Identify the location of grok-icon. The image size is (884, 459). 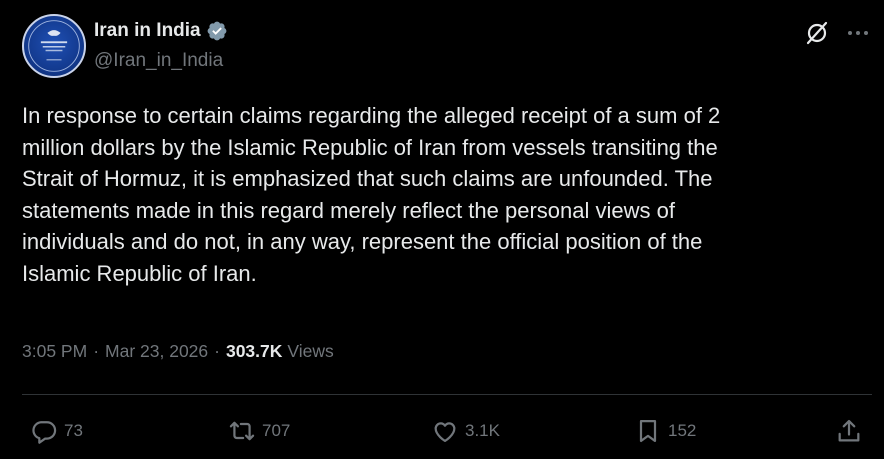
(817, 33).